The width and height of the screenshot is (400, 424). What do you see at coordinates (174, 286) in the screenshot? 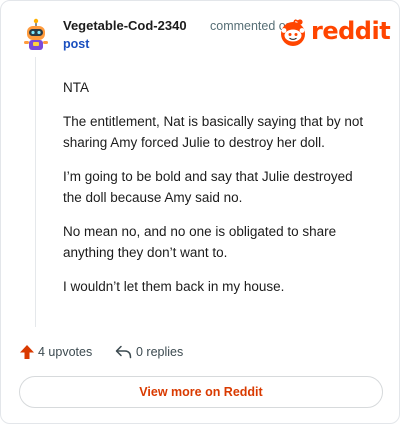
I see `comment-paragraph: I wouldn’t let them back in my house.` at bounding box center [174, 286].